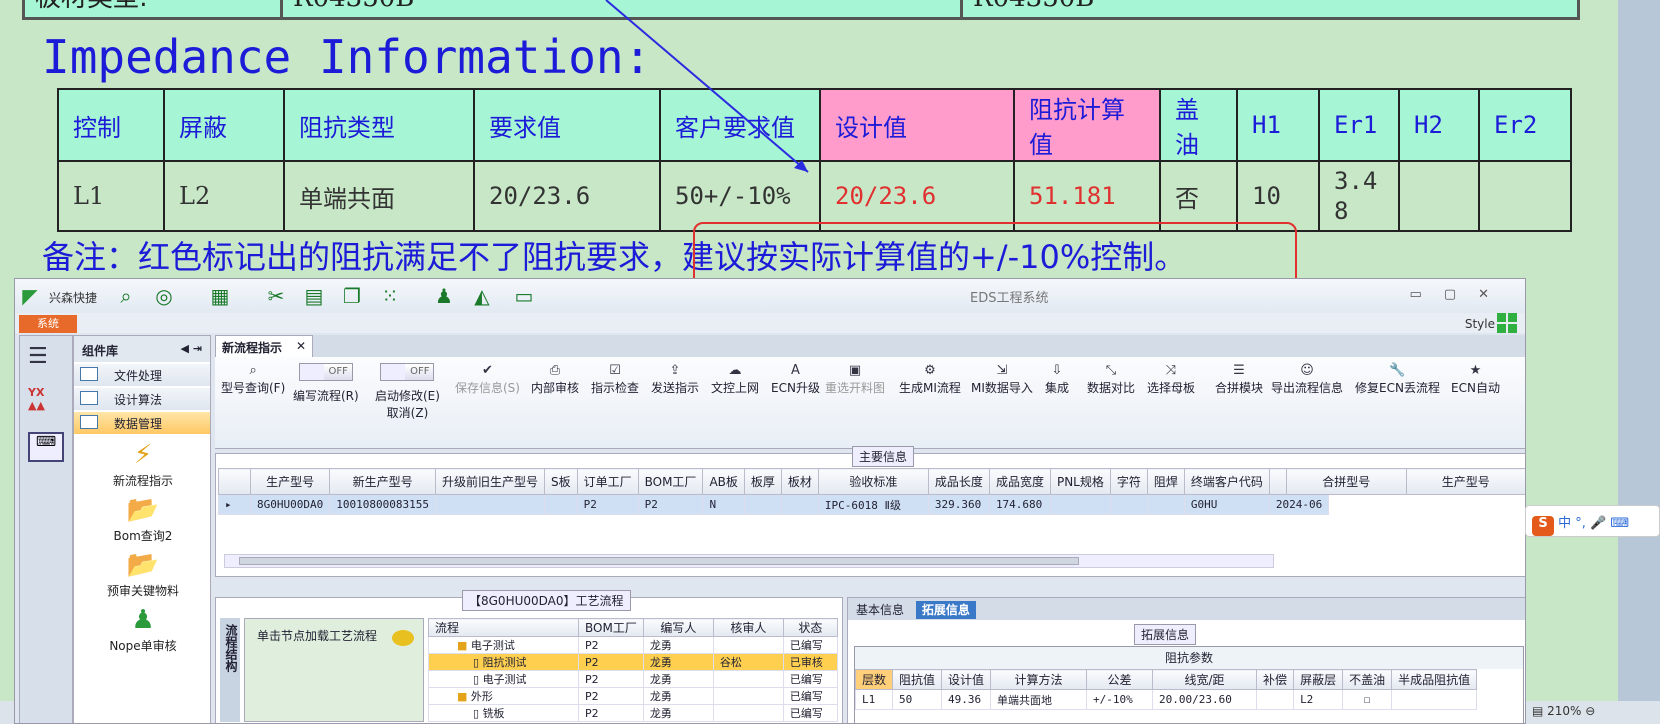  What do you see at coordinates (810, 627) in the screenshot?
I see `column-header: 状态` at bounding box center [810, 627].